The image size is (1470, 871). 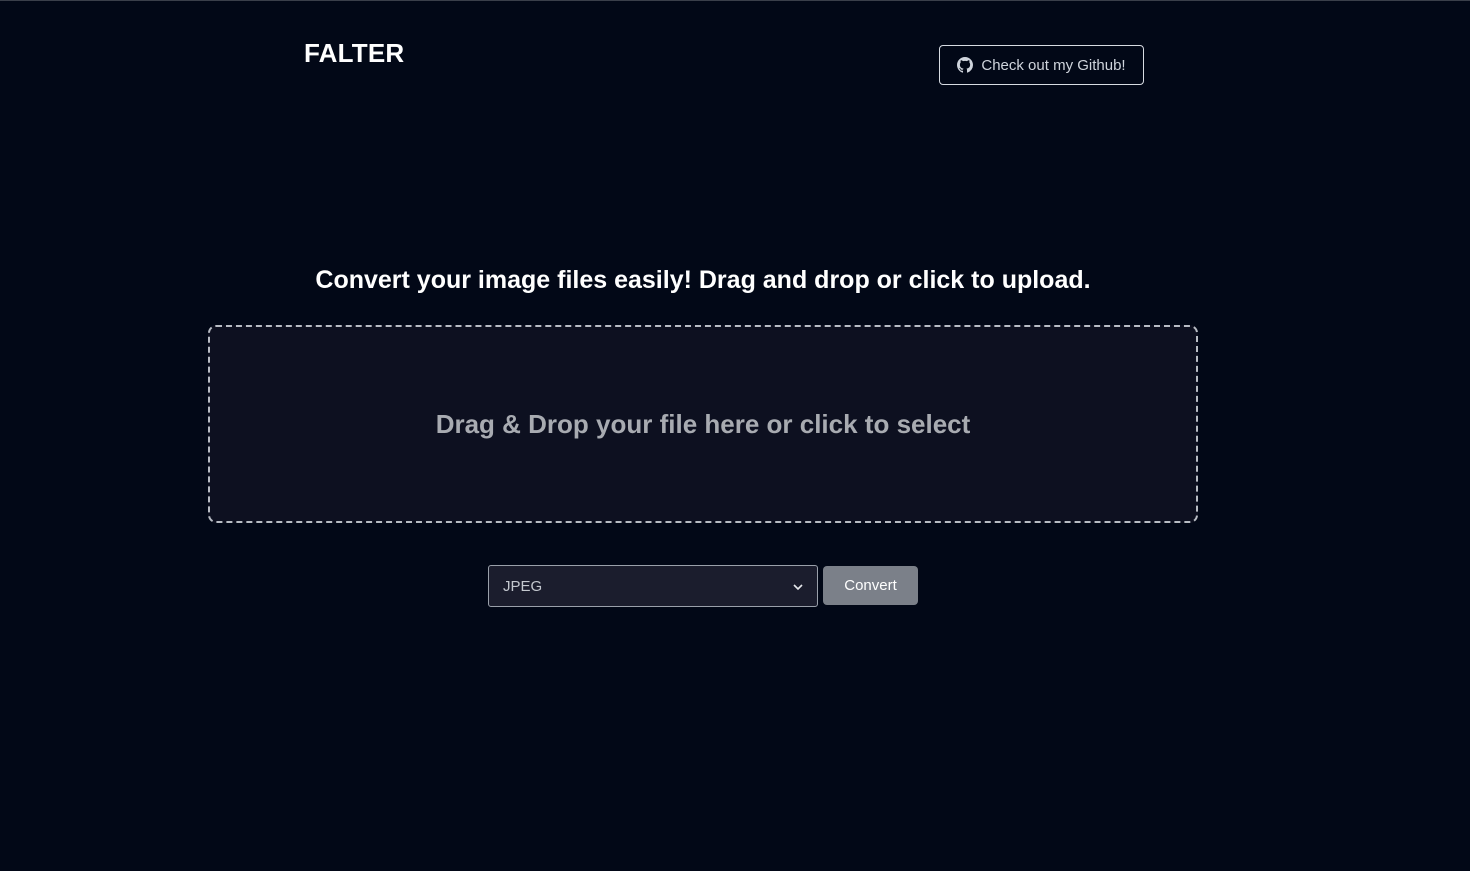 What do you see at coordinates (798, 586) in the screenshot?
I see `chevron-down-icon` at bounding box center [798, 586].